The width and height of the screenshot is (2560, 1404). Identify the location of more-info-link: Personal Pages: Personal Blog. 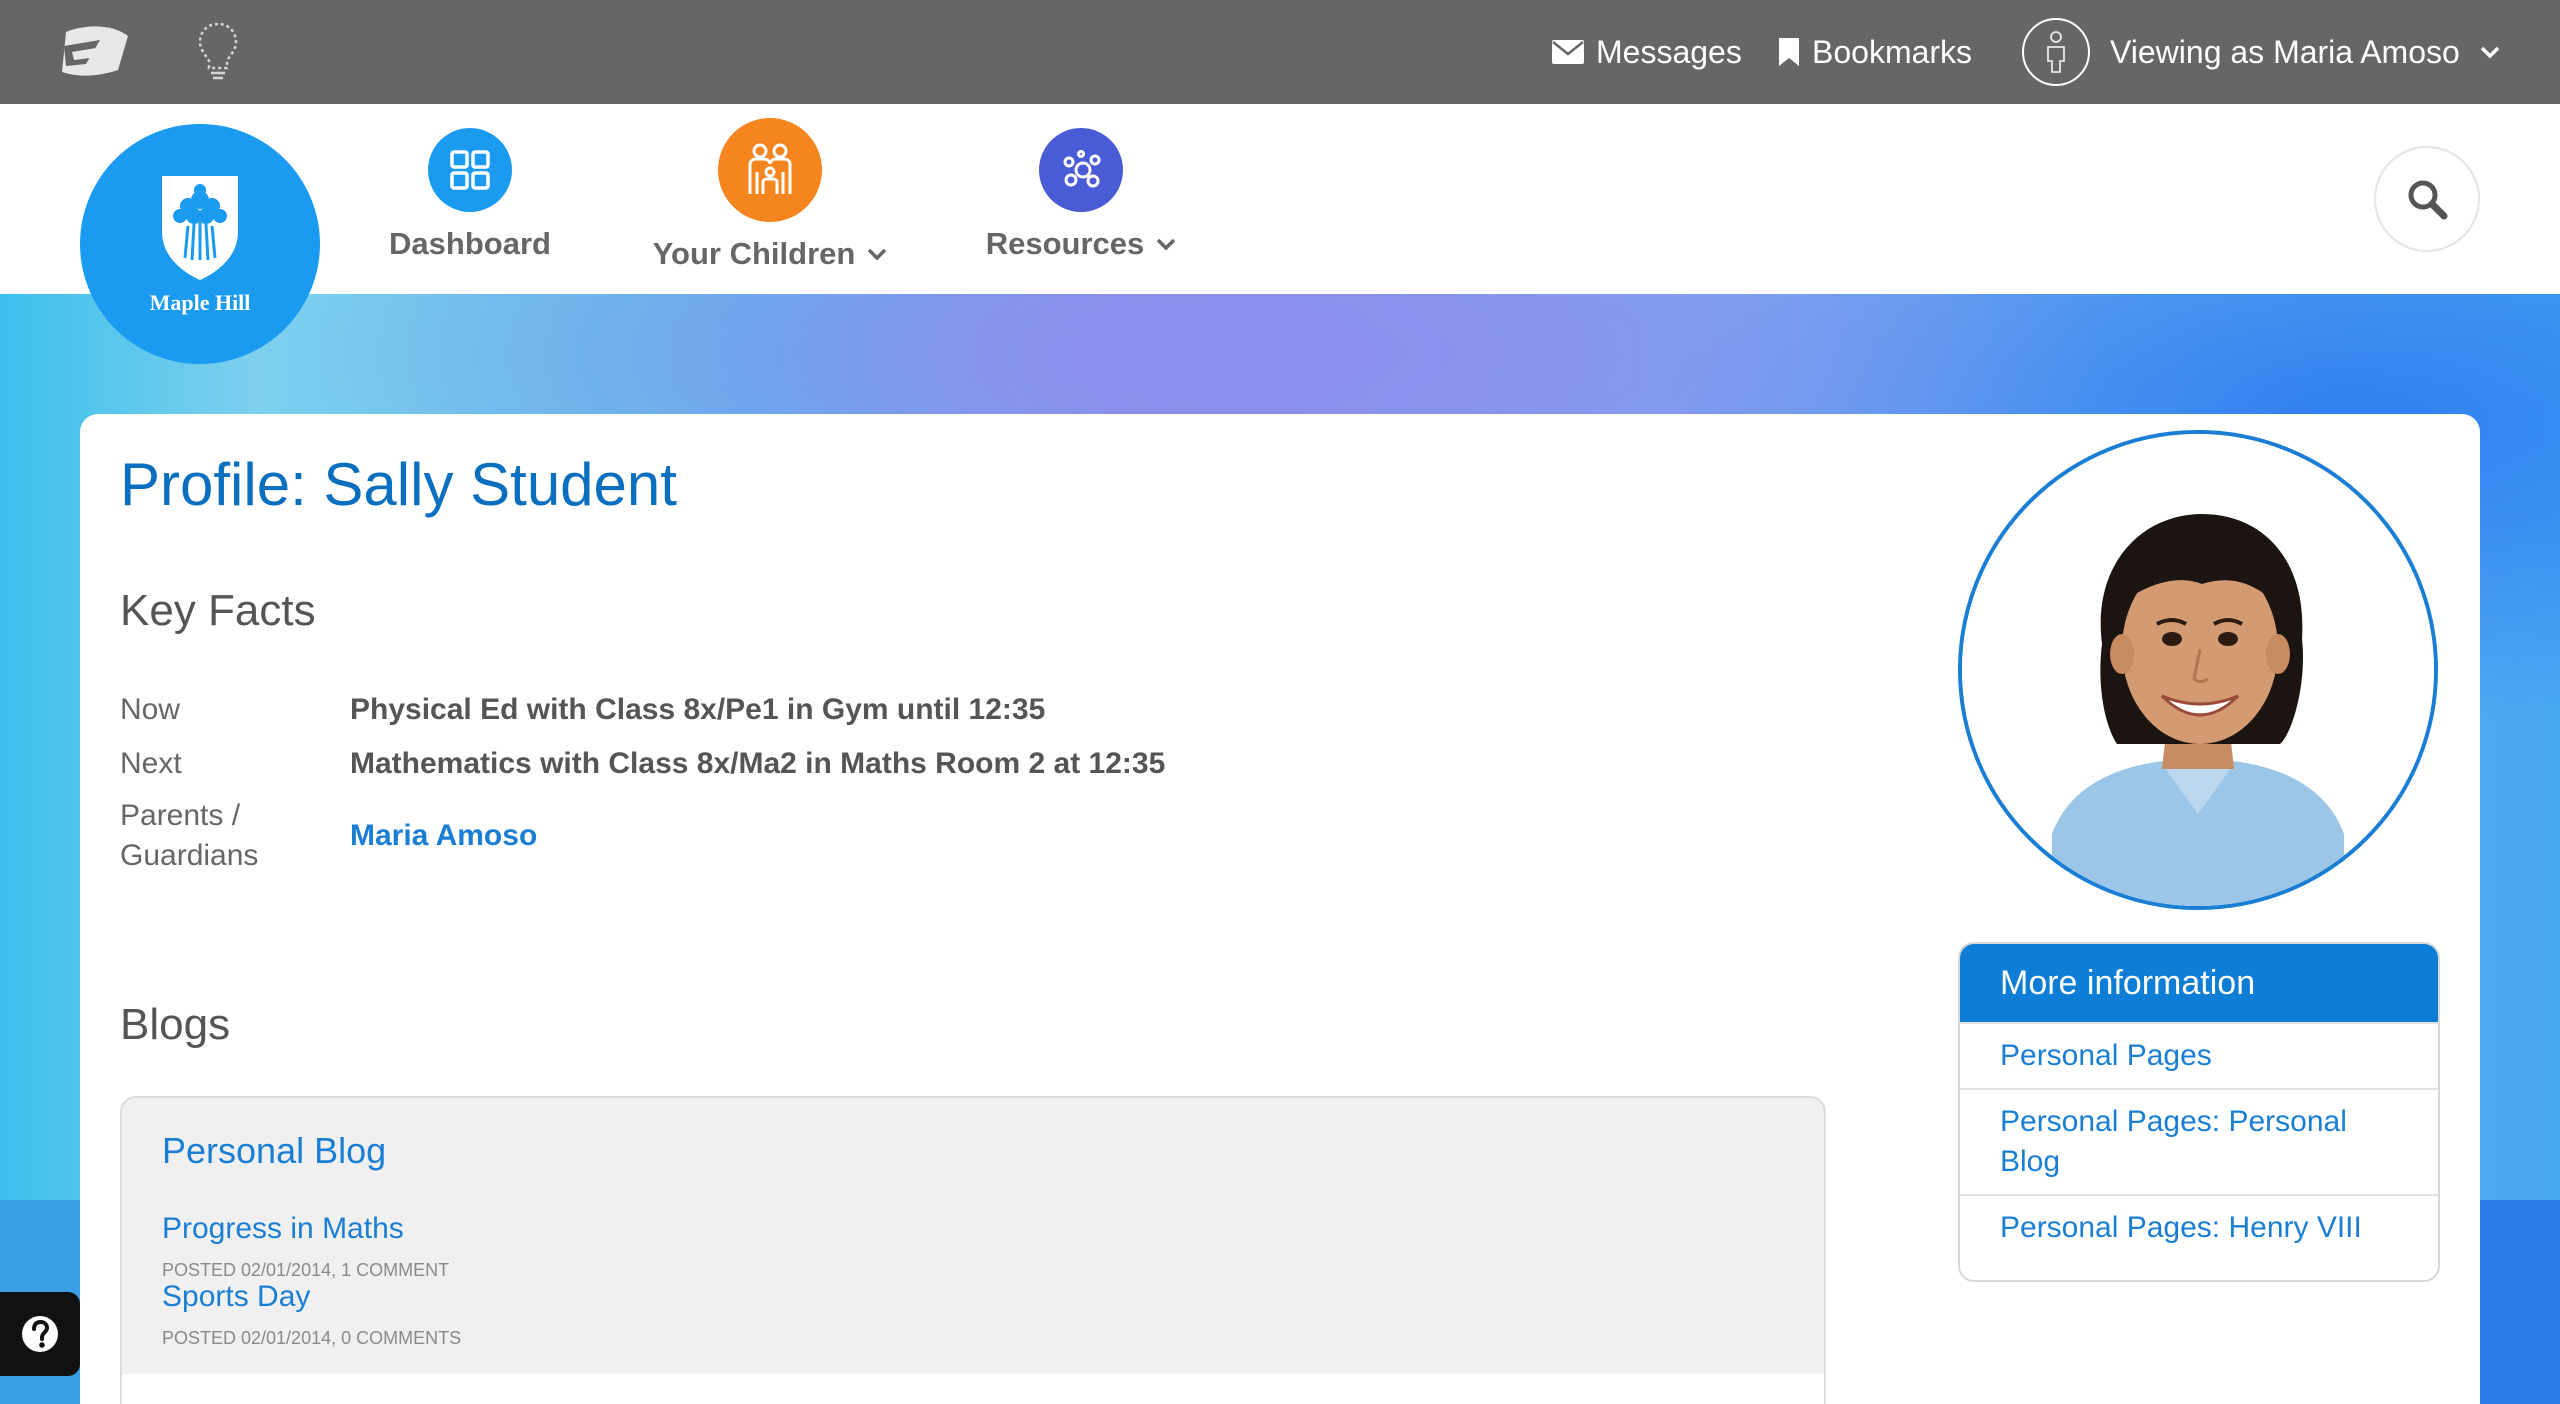
(2199, 1141).